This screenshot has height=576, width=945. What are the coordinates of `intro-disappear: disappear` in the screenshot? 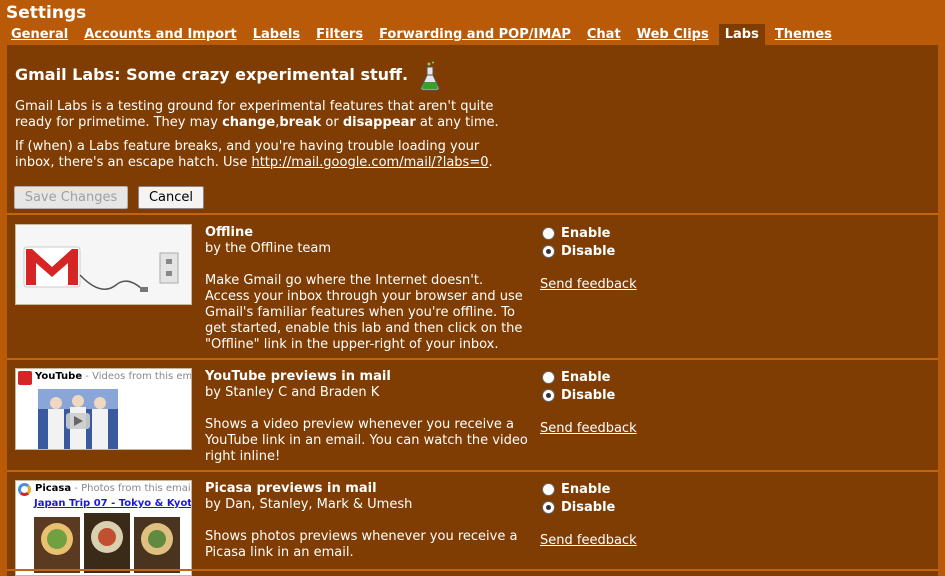 It's located at (379, 122).